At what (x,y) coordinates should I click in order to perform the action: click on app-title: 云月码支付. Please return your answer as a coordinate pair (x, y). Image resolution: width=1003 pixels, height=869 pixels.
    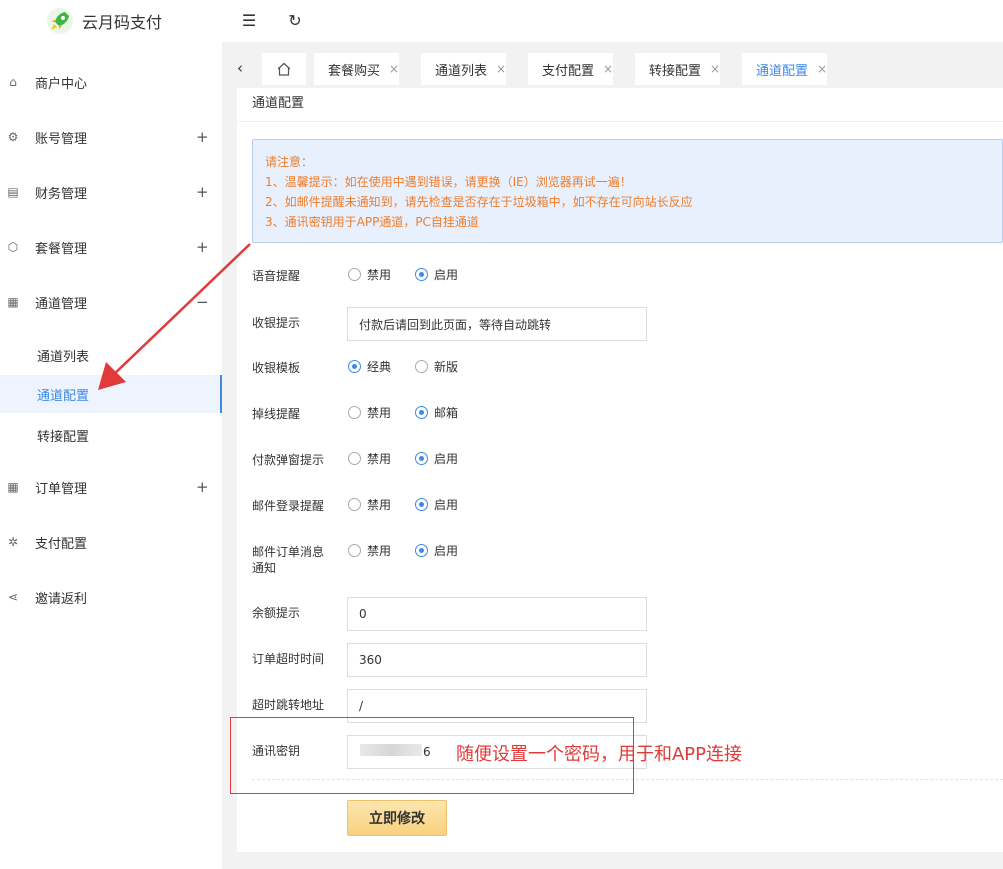
    Looking at the image, I should click on (122, 22).